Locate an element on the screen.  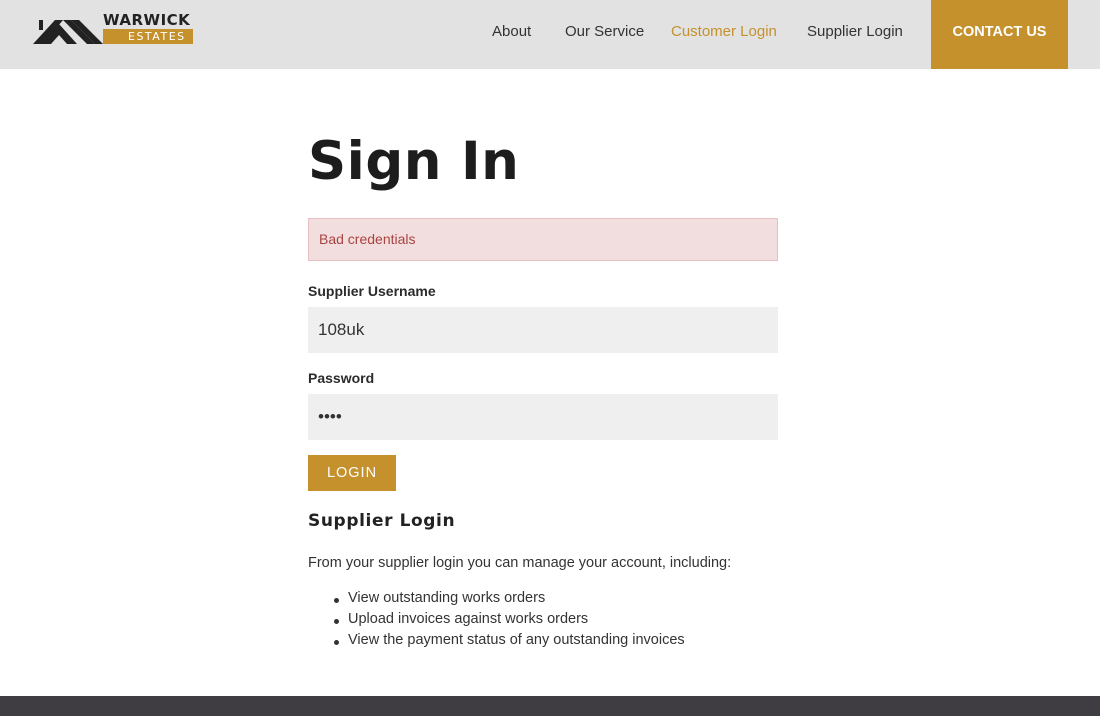
info-title: Supplier Login is located at coordinates (382, 521).